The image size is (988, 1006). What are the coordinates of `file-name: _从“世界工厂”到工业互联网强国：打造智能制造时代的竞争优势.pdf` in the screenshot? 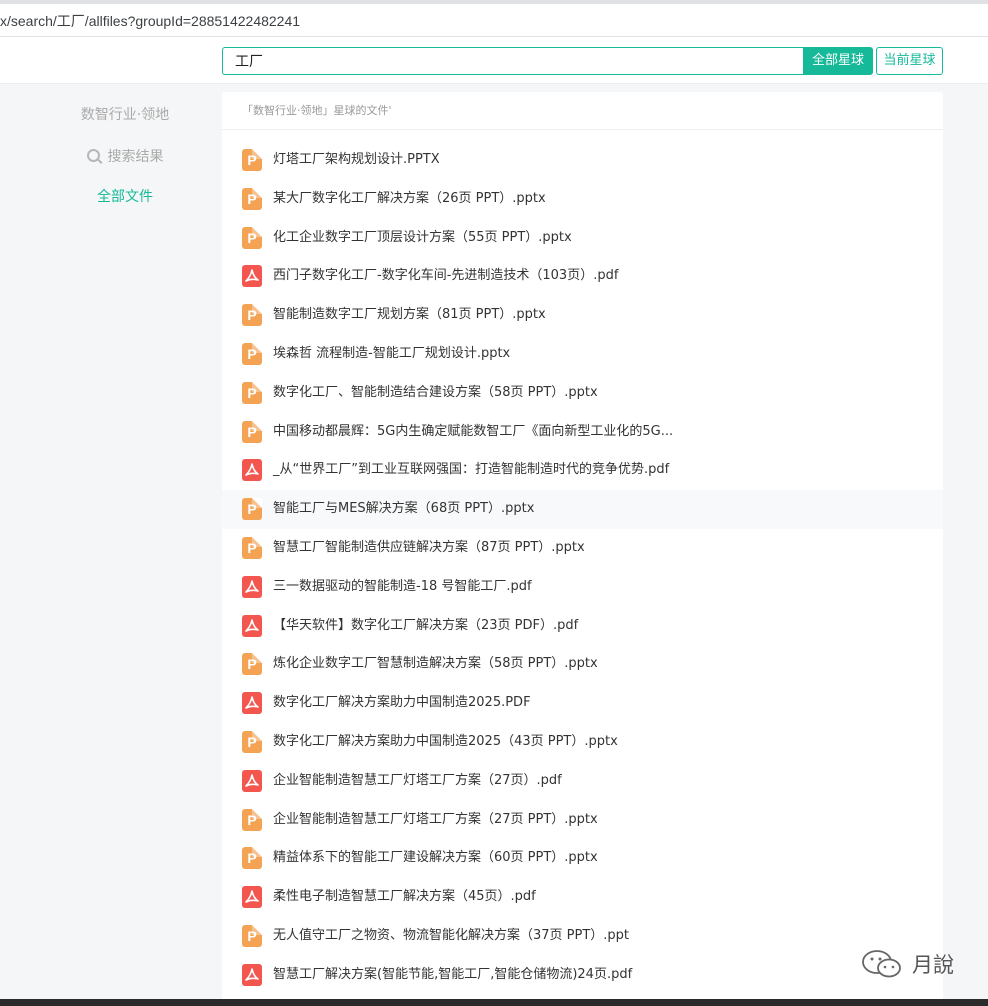 It's located at (471, 470).